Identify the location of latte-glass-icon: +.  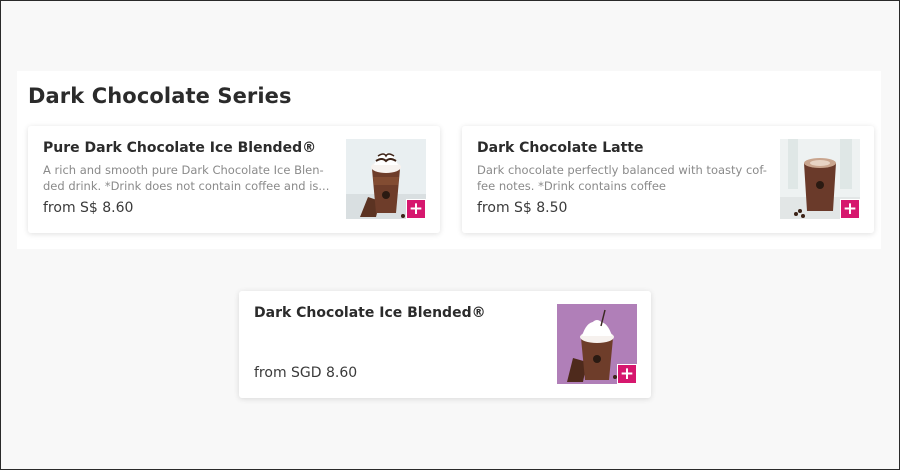
(820, 179).